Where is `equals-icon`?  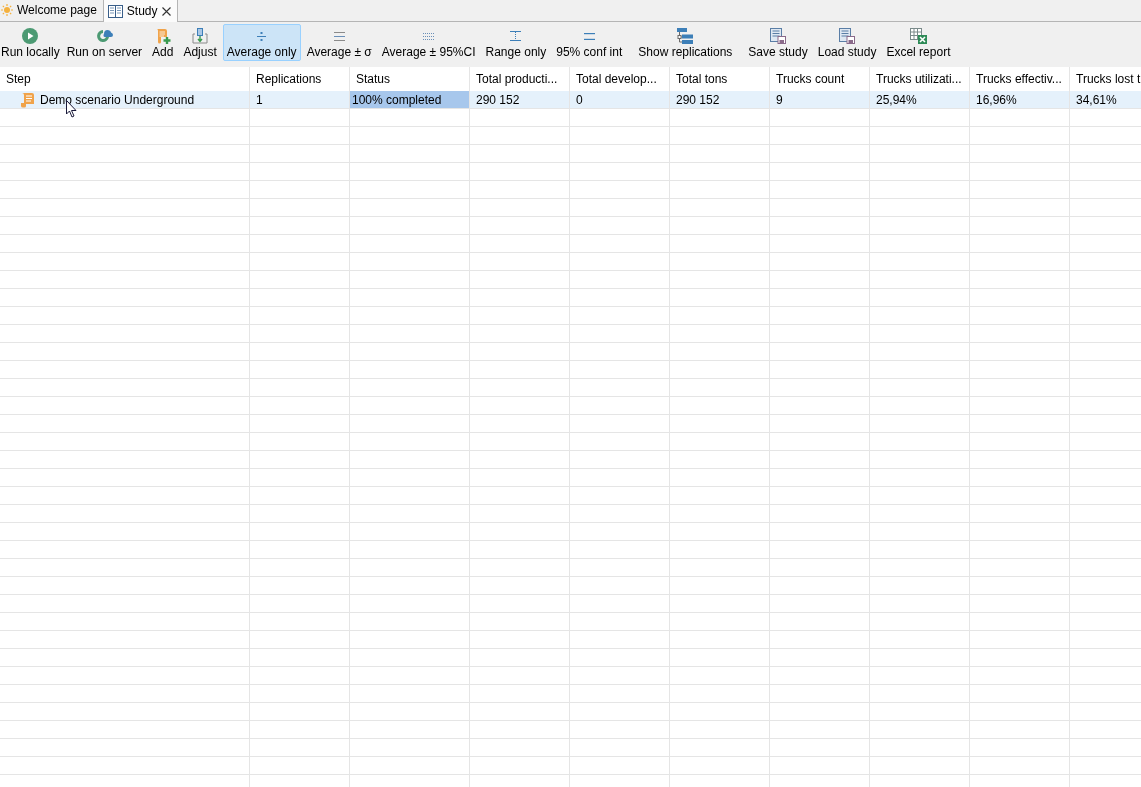 equals-icon is located at coordinates (589, 36).